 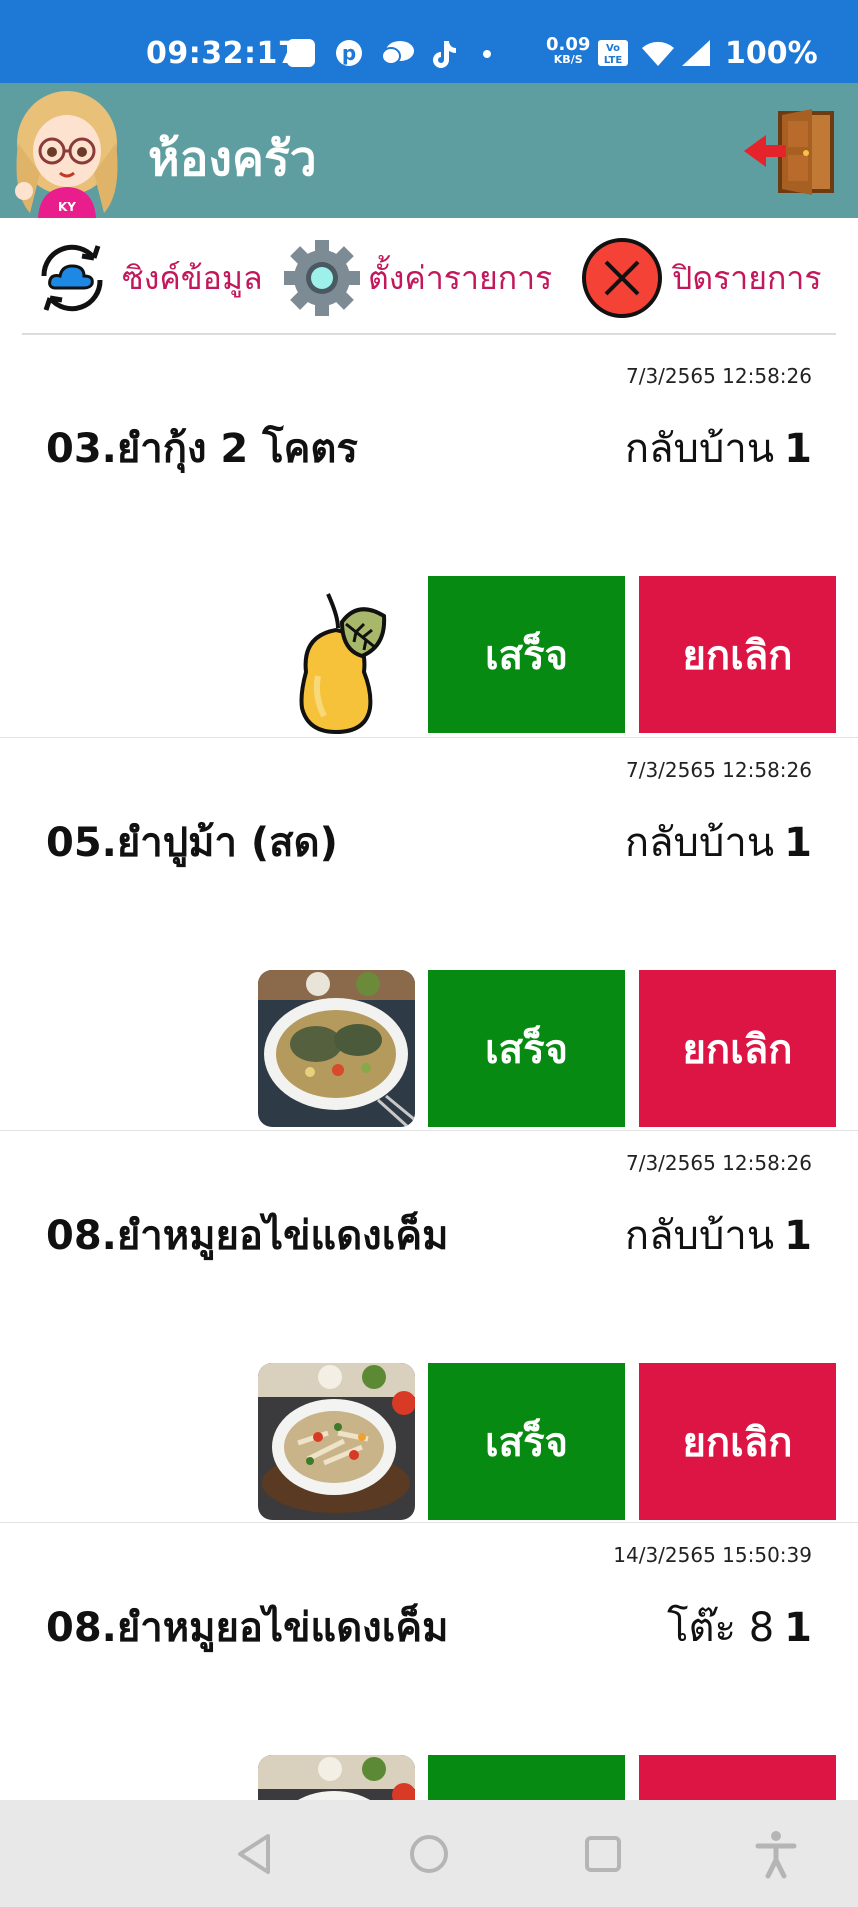 I want to click on close-list-button: ปิดรายการ, so click(x=701, y=278).